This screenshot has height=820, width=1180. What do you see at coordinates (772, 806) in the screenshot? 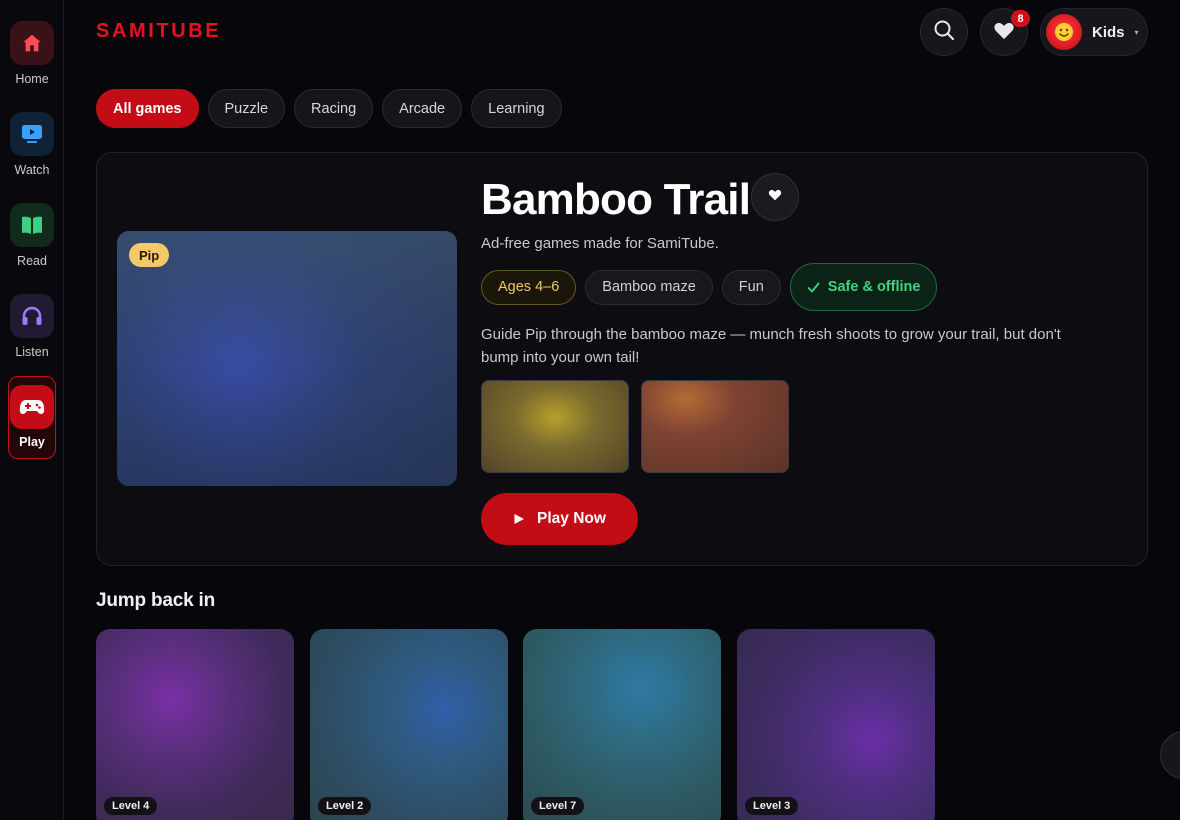
I see `level-badge: Level 3` at bounding box center [772, 806].